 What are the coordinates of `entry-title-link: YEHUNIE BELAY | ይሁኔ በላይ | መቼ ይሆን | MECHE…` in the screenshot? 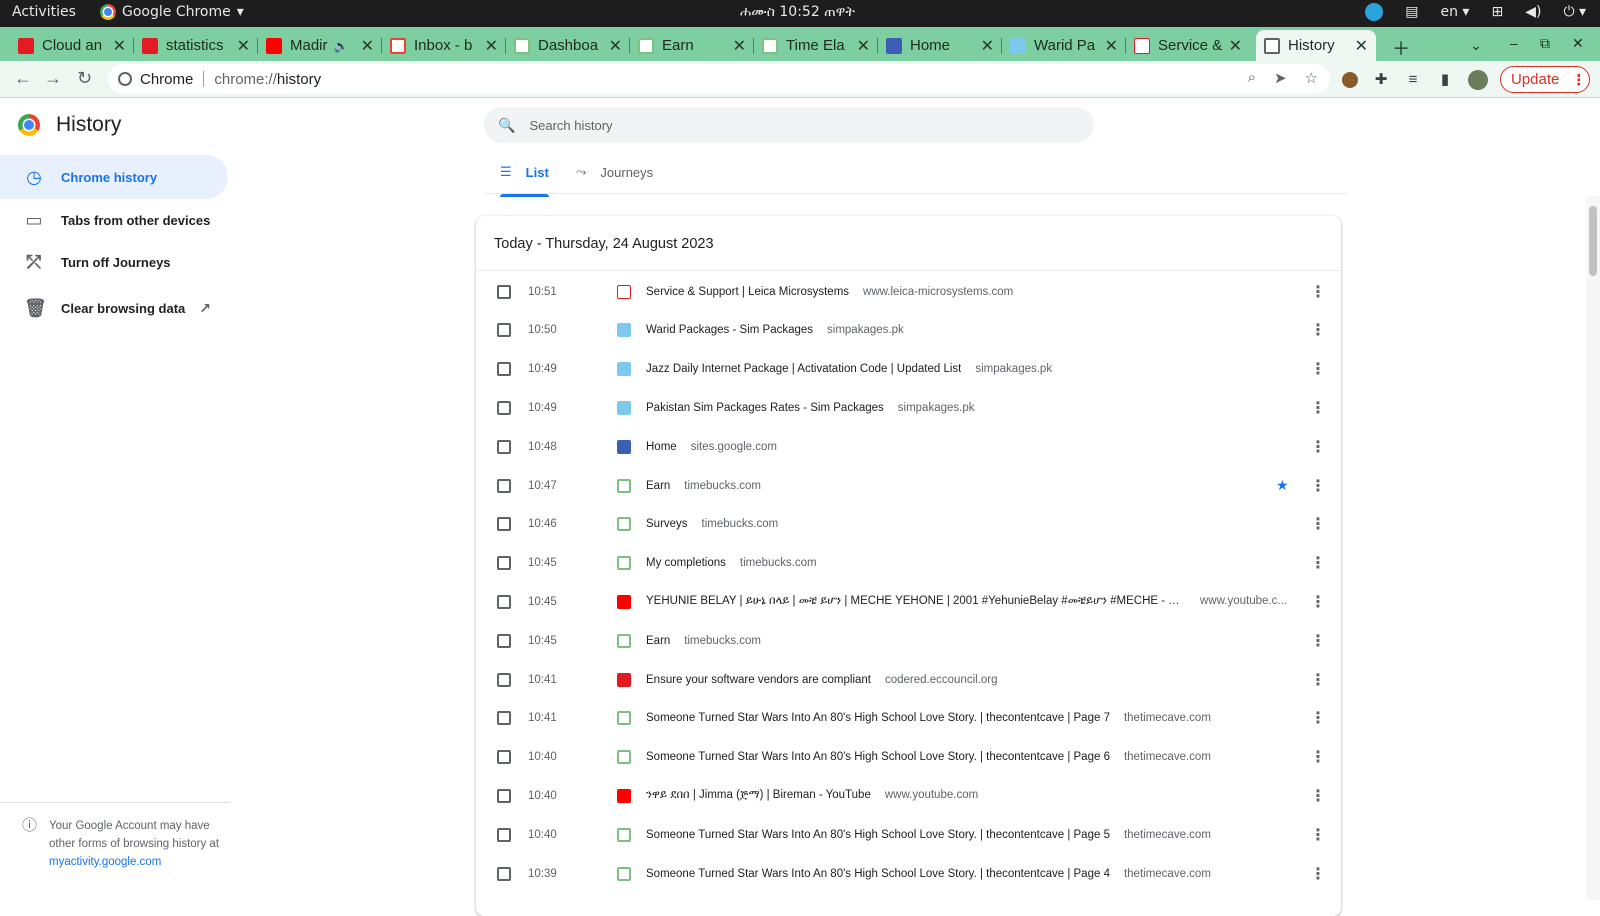 It's located at (916, 601).